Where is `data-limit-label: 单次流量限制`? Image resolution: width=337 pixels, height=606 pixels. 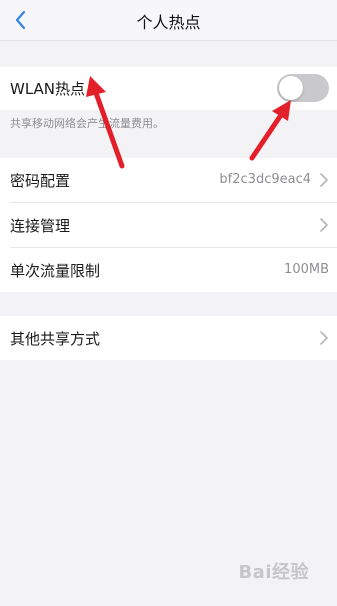
data-limit-label: 单次流量限制 is located at coordinates (55, 271).